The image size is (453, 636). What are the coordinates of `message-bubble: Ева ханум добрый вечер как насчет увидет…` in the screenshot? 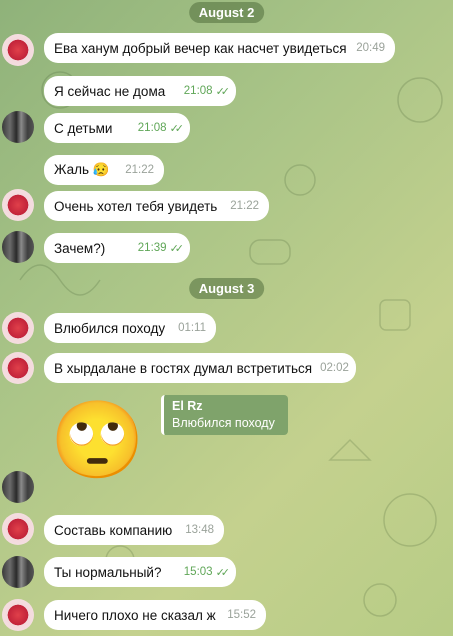 It's located at (219, 48).